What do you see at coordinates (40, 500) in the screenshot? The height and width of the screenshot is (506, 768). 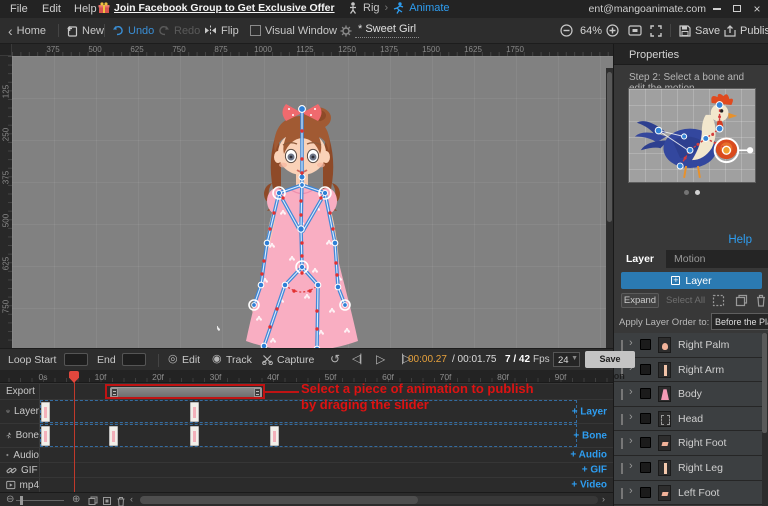 I see `timeline-zoom-slider` at bounding box center [40, 500].